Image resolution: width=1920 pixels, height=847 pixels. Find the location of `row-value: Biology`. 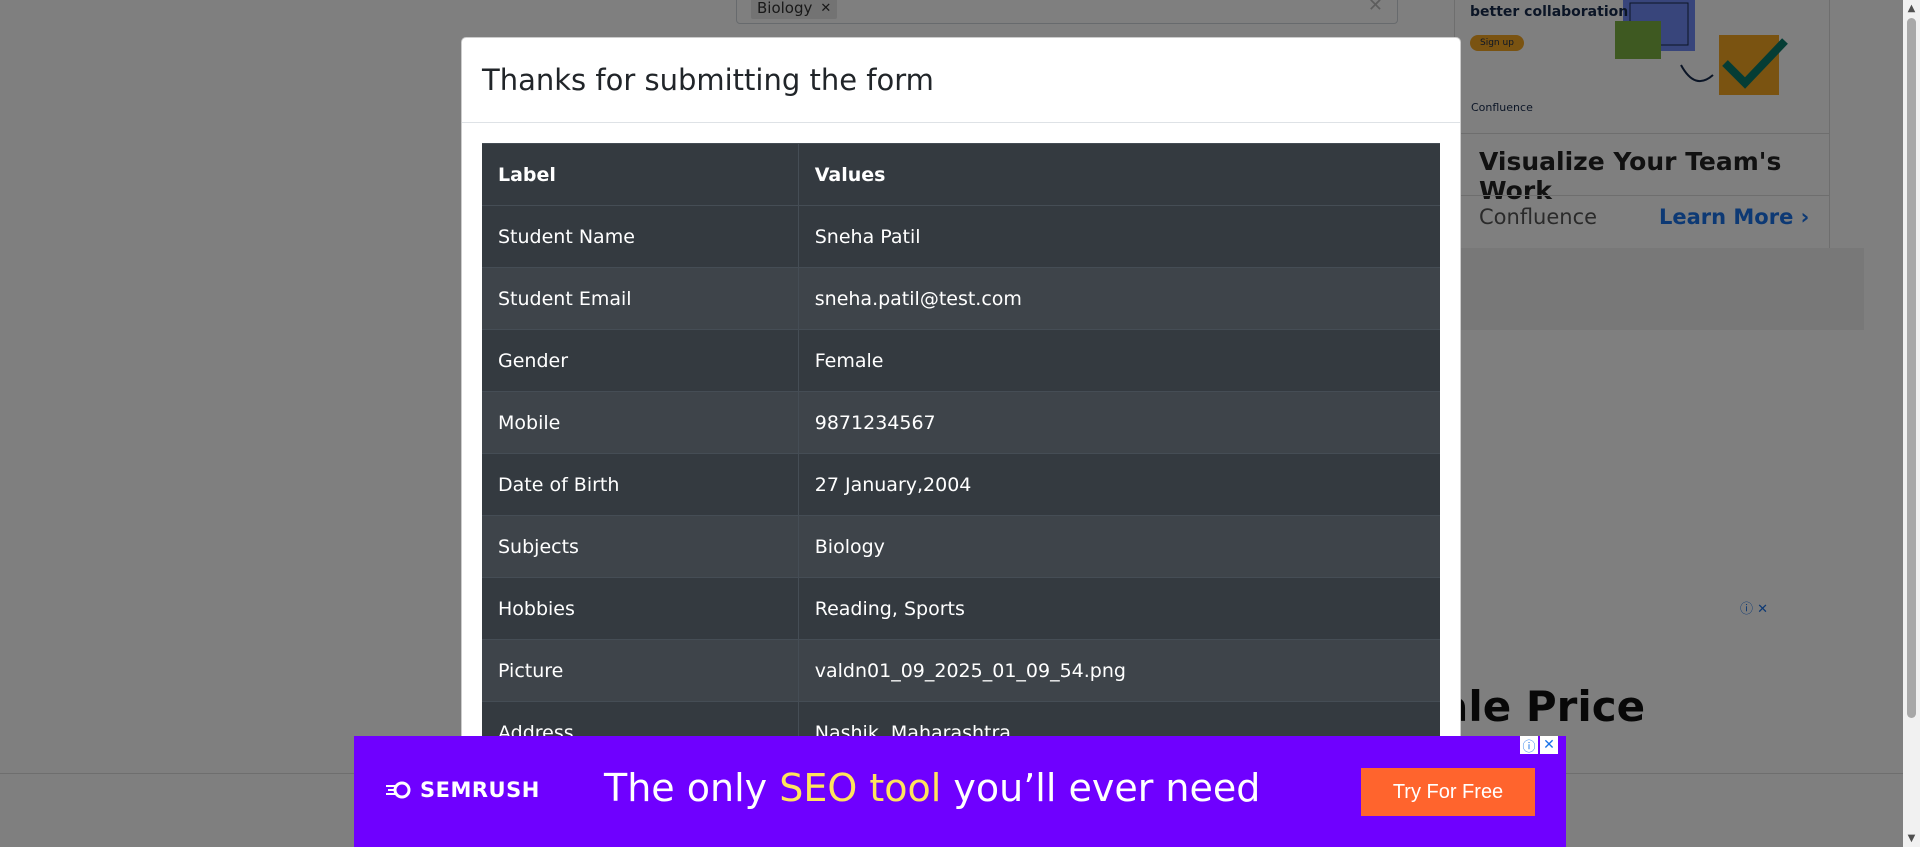

row-value: Biology is located at coordinates (1119, 546).